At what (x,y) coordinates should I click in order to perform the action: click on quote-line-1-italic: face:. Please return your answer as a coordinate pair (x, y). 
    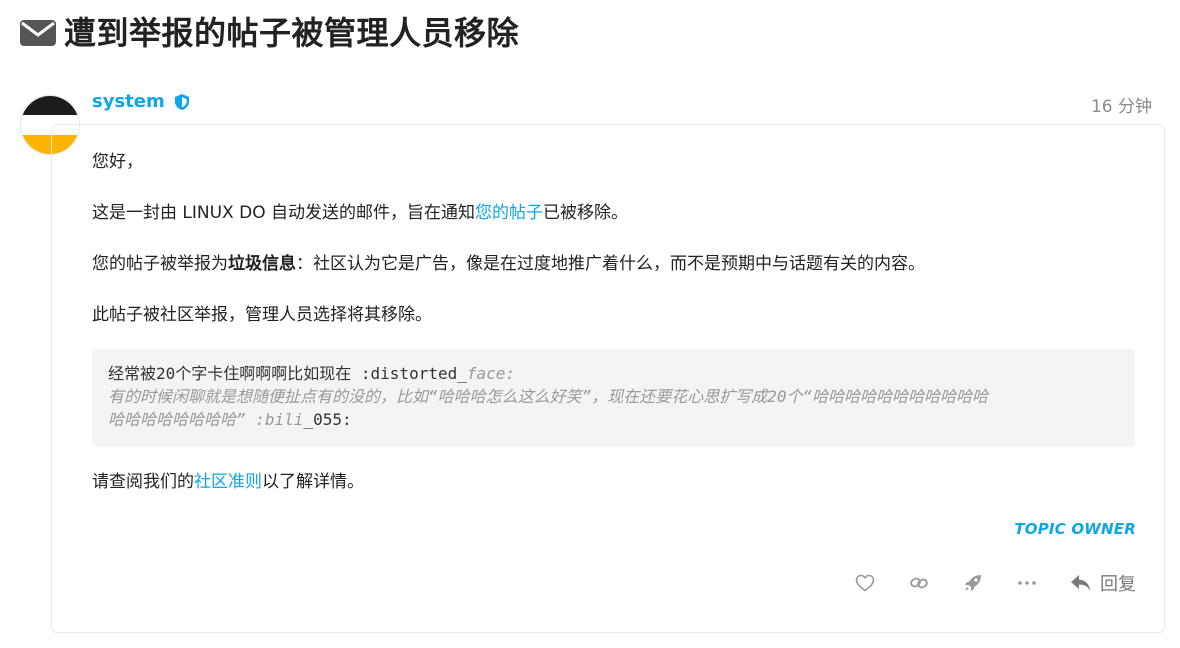
    Looking at the image, I should click on (491, 373).